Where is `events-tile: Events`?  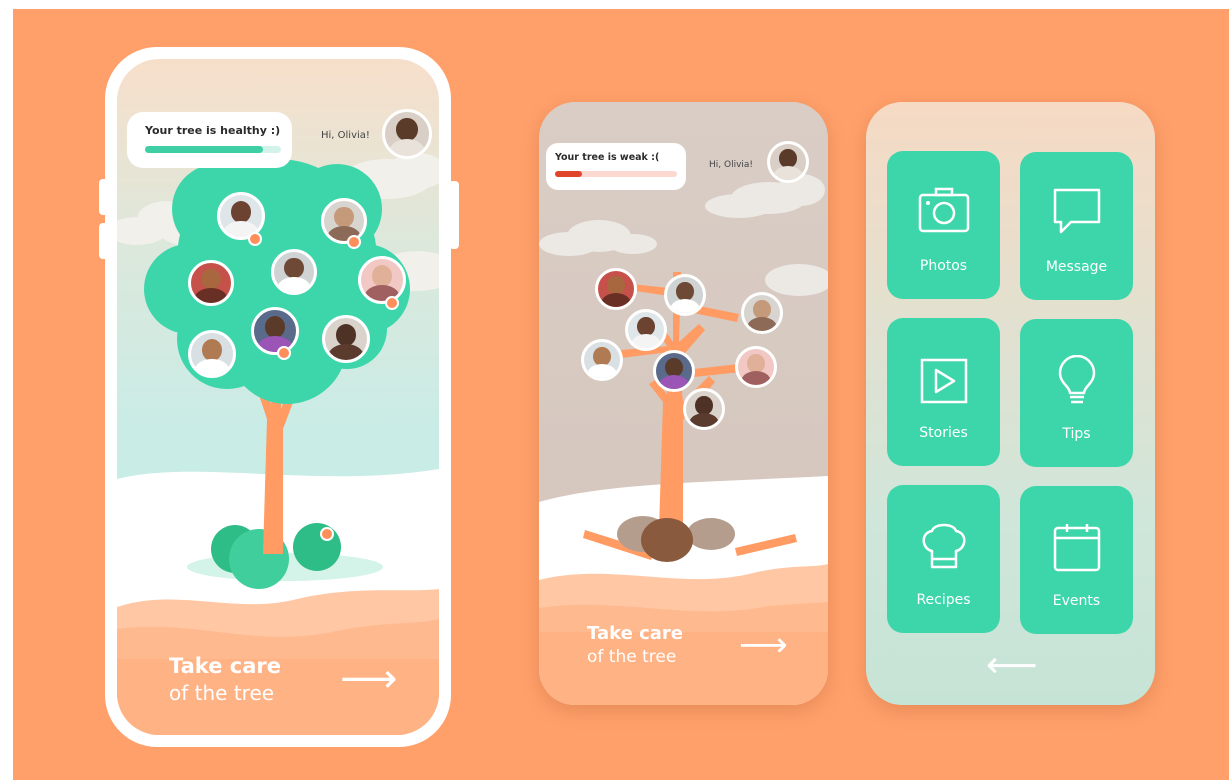
events-tile: Events is located at coordinates (1076, 560).